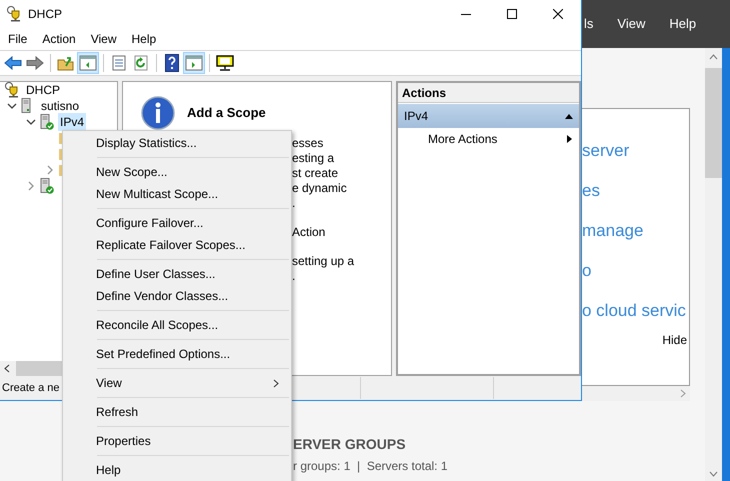 The image size is (730, 481). I want to click on welcome-text: server, so click(606, 151).